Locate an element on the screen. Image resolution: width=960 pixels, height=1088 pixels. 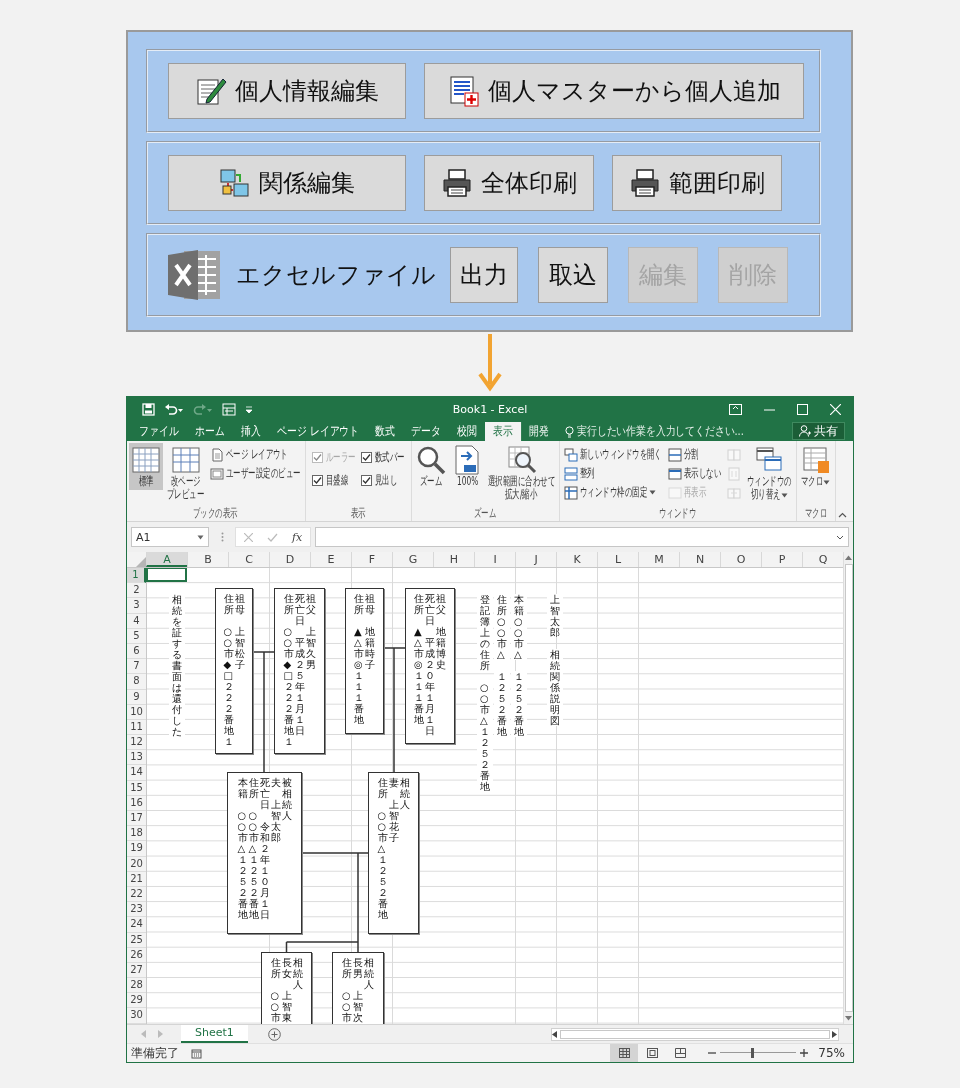
close-icon is located at coordinates (835, 409).